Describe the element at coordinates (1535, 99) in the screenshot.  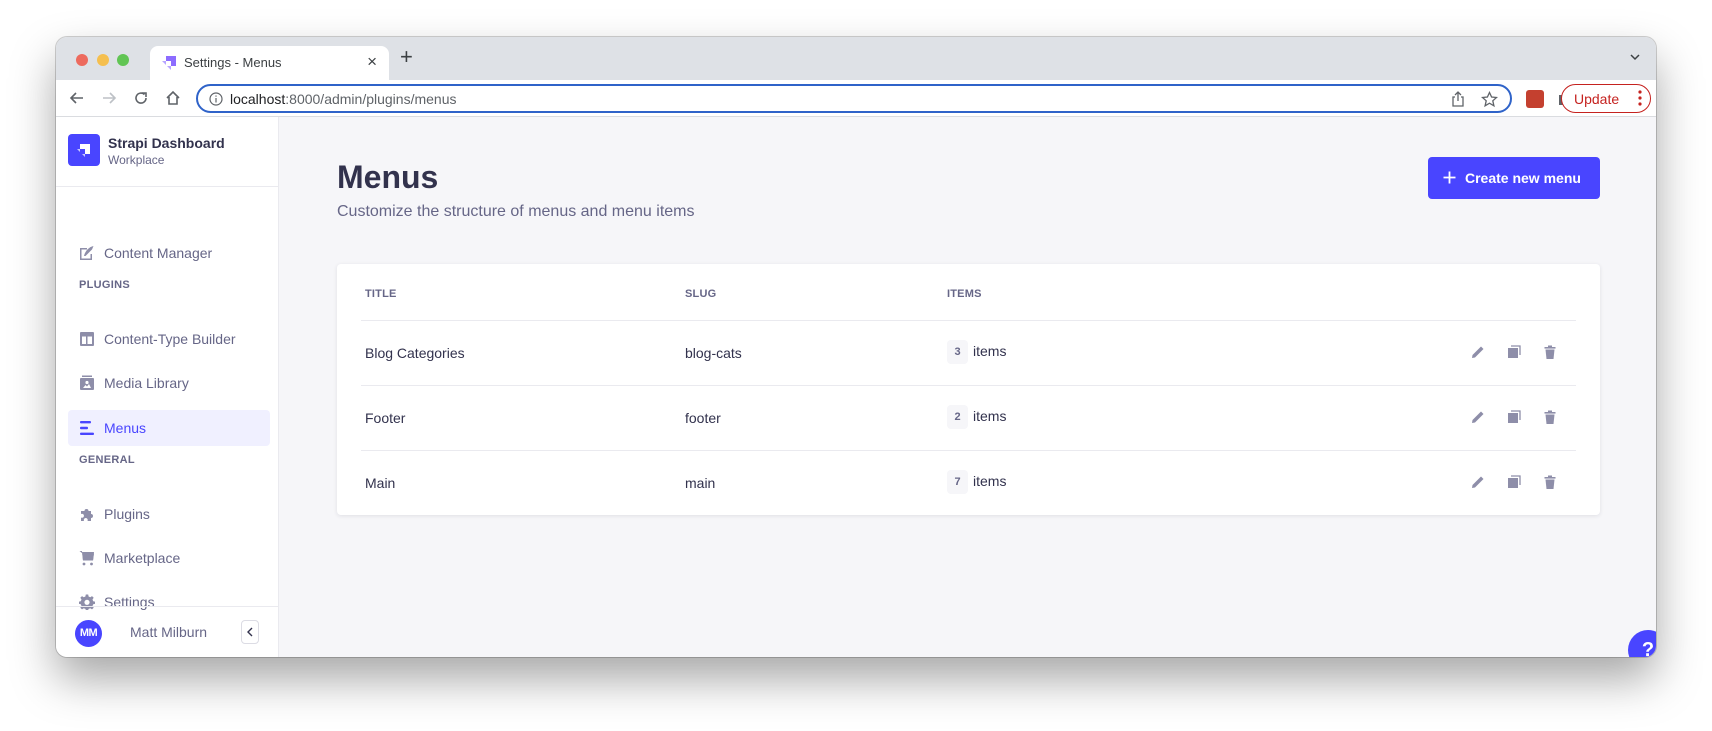
I see `extension-icon` at that location.